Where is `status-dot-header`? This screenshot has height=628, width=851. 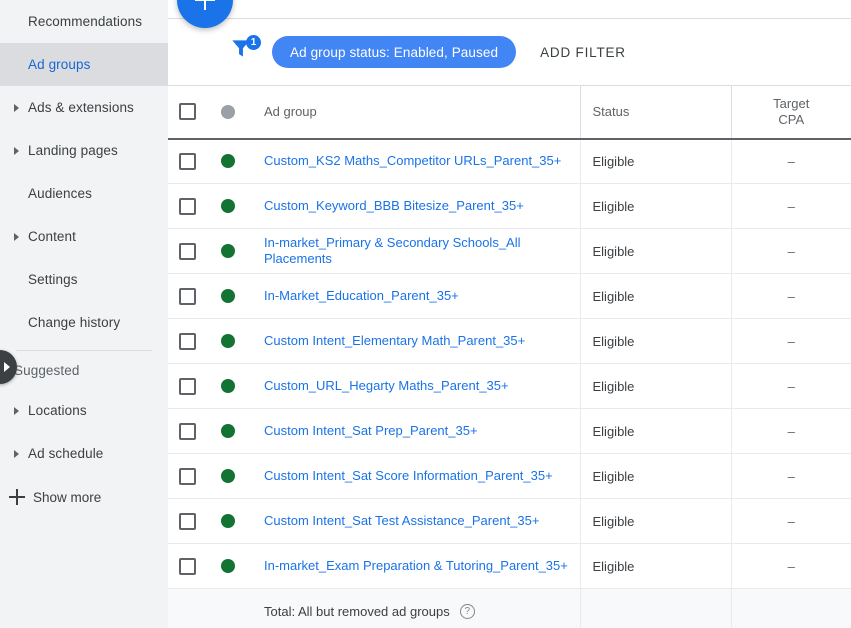
status-dot-header is located at coordinates (228, 112).